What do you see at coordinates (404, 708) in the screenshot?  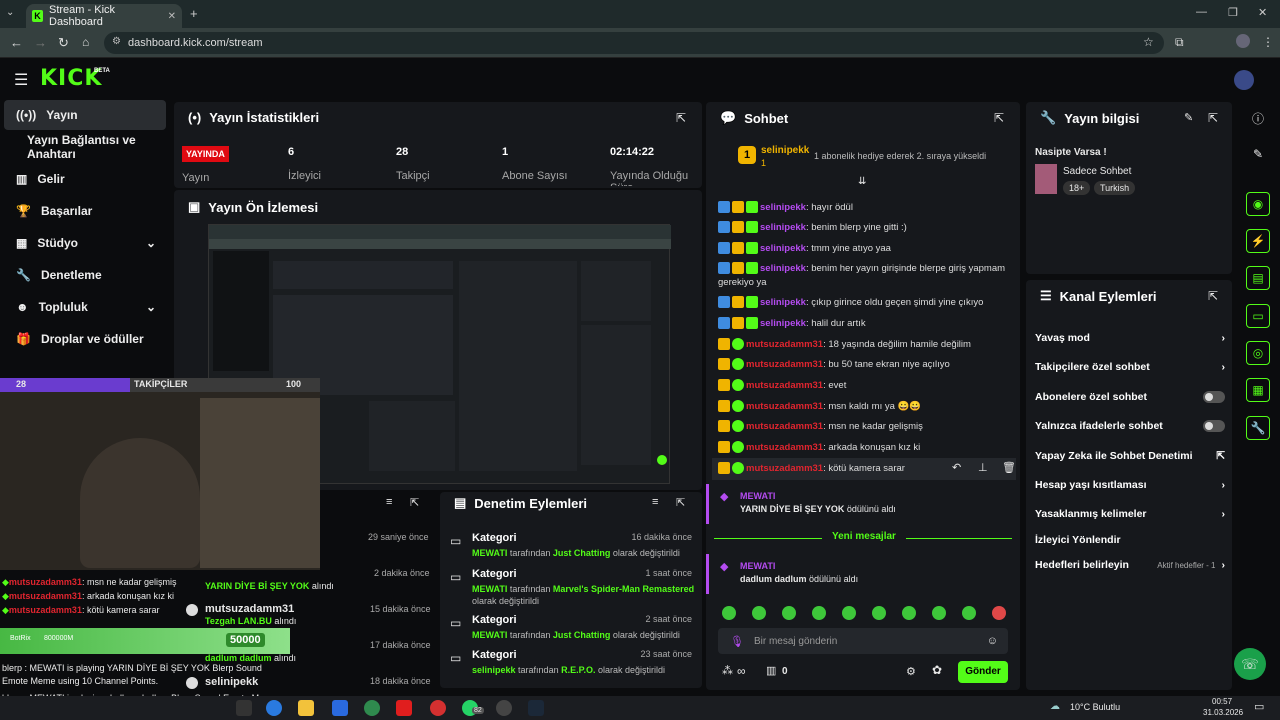 I see `youtube-icon` at bounding box center [404, 708].